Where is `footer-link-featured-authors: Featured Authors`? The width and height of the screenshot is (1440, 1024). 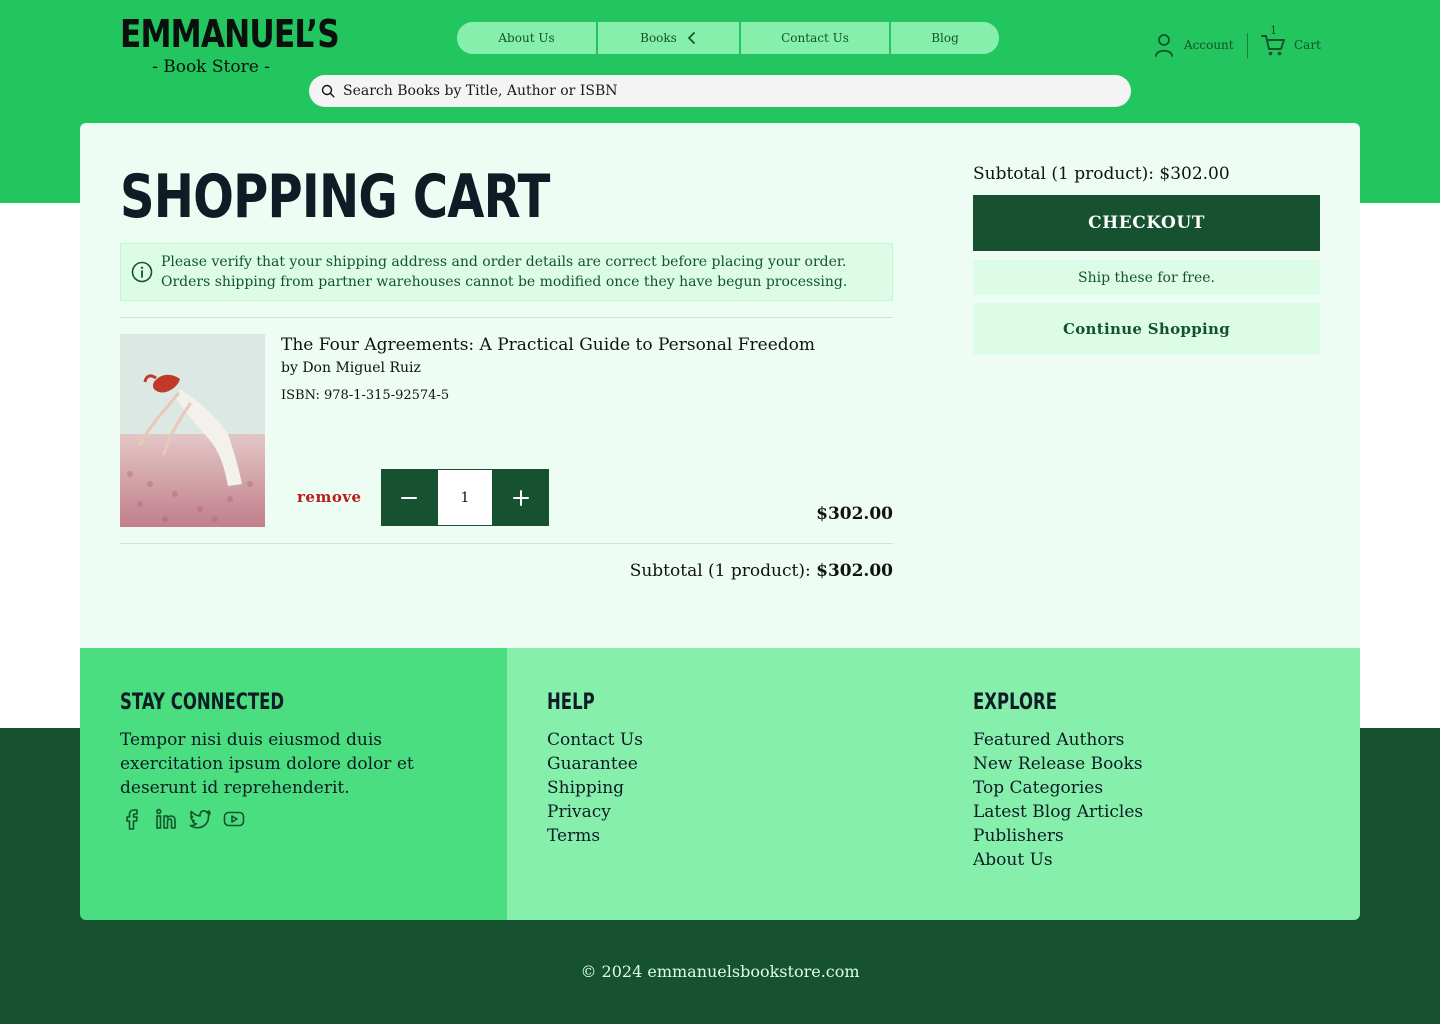 footer-link-featured-authors: Featured Authors is located at coordinates (1058, 740).